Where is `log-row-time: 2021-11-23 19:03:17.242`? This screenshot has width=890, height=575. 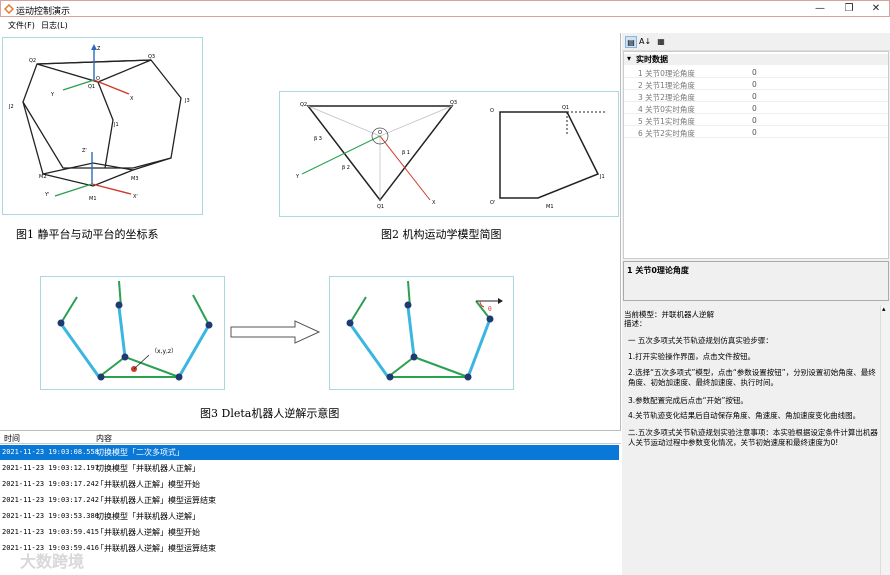 log-row-time: 2021-11-23 19:03:17.242 is located at coordinates (50, 500).